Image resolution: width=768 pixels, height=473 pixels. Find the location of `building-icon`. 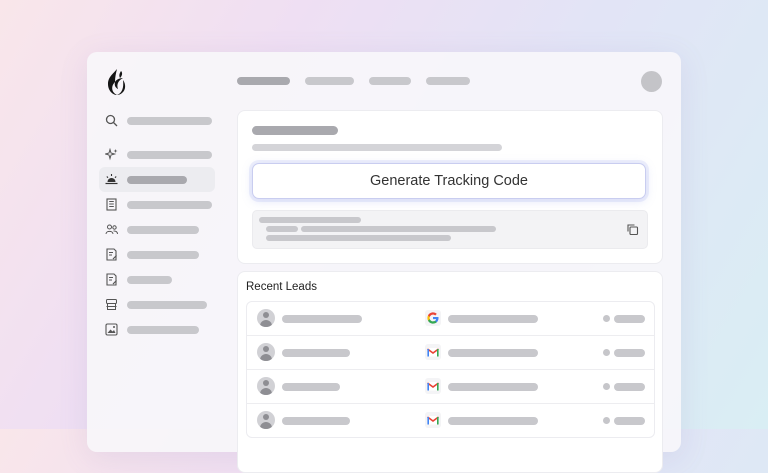

building-icon is located at coordinates (111, 204).